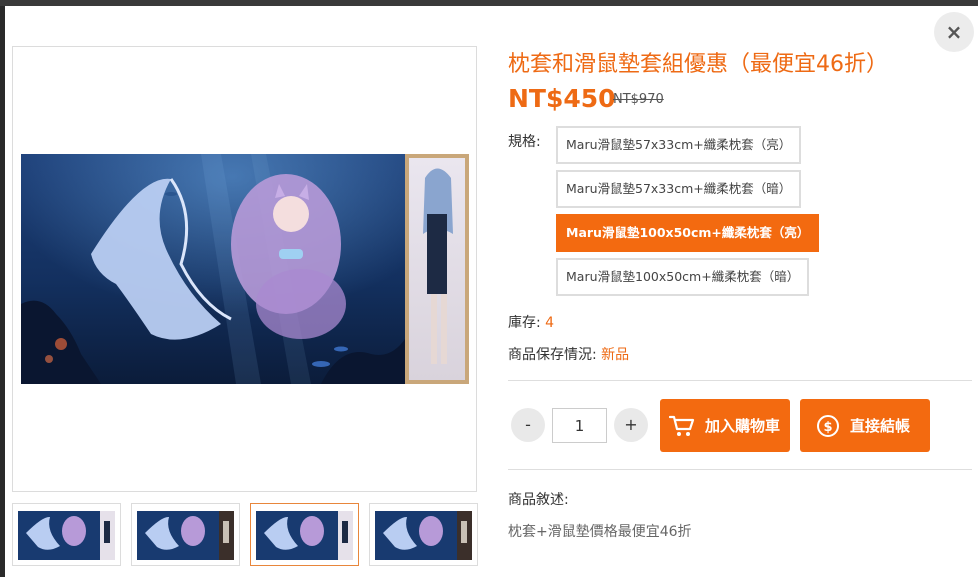  Describe the element at coordinates (880, 426) in the screenshot. I see `checkout-label: 直接結帳` at that location.